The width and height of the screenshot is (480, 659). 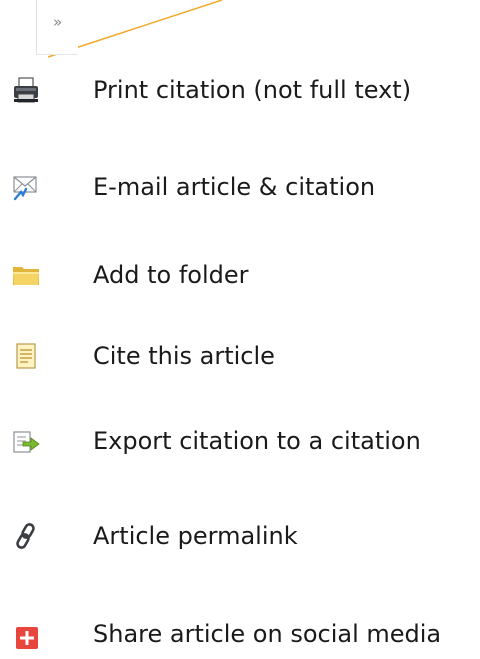 What do you see at coordinates (26, 634) in the screenshot?
I see `share-plus-icon` at bounding box center [26, 634].